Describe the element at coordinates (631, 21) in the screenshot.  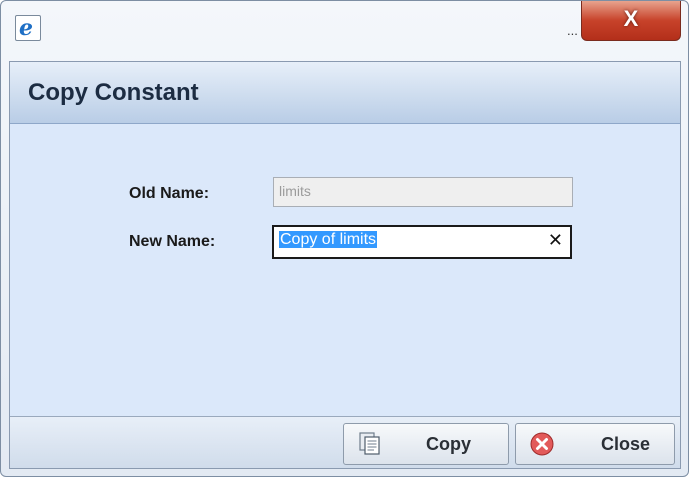
I see `window-close-button: X` at that location.